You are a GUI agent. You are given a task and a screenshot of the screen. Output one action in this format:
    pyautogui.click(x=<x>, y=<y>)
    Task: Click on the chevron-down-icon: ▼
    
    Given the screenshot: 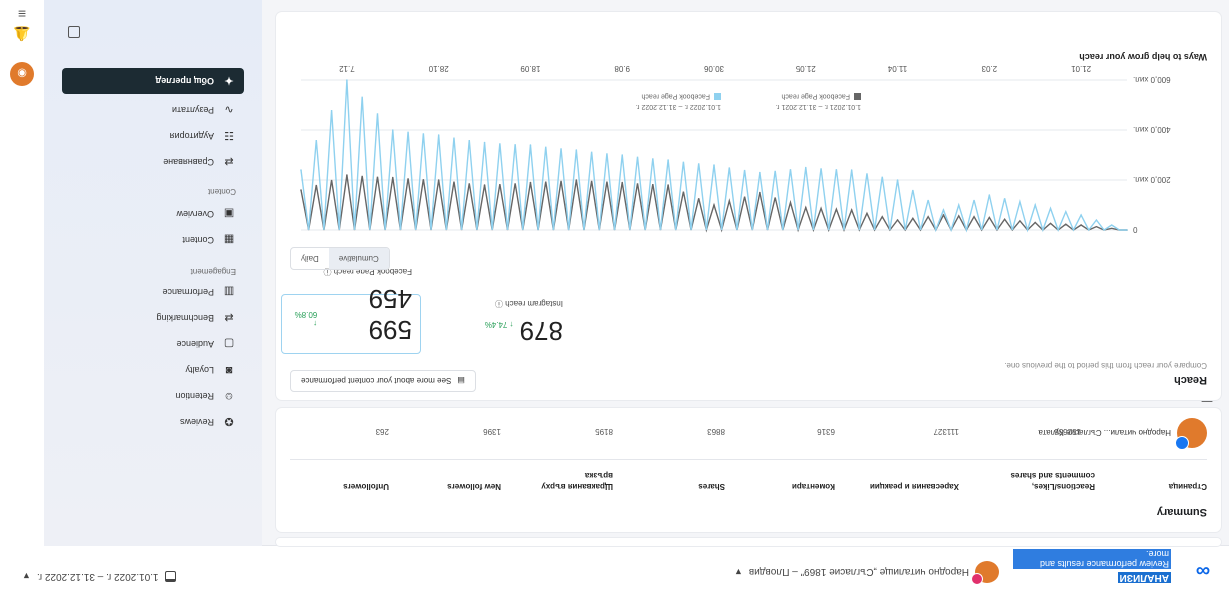 What is the action you would take?
    pyautogui.click(x=738, y=572)
    